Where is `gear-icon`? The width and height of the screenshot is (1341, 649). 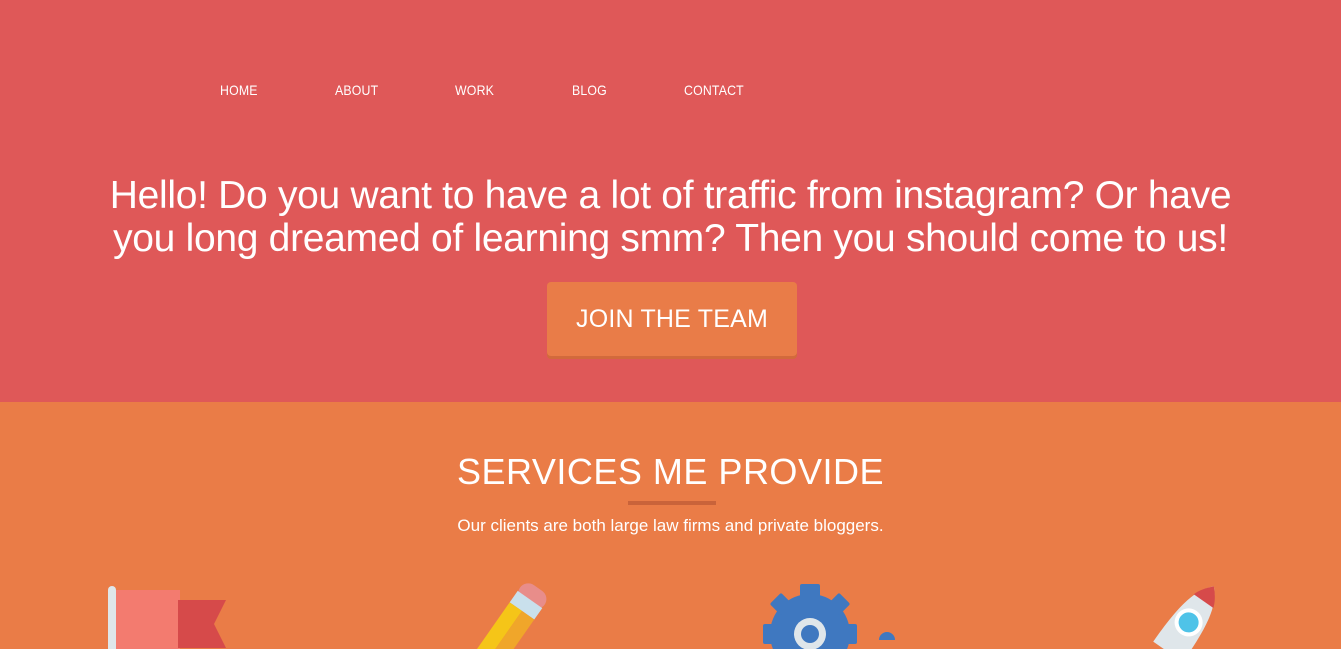
gear-icon is located at coordinates (829, 616).